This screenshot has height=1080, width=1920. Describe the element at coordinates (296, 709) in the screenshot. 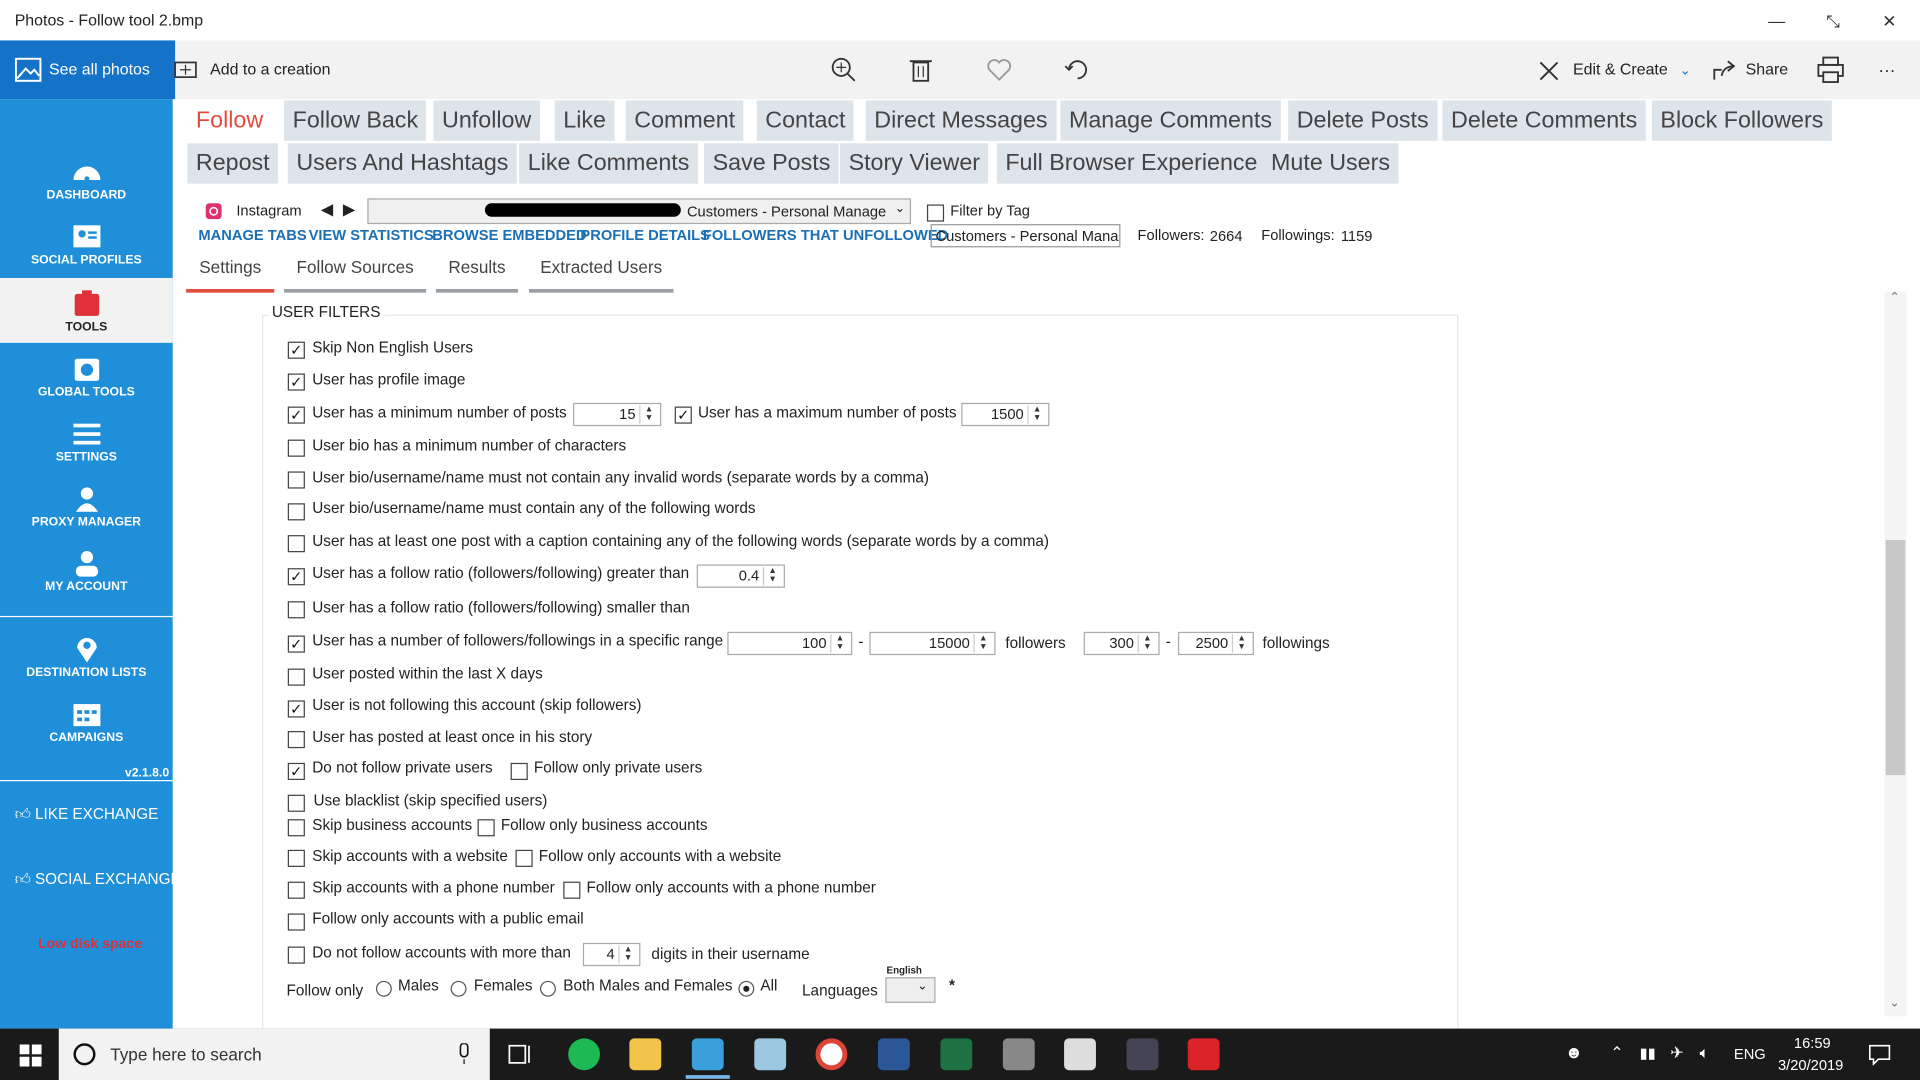

I see `not-following-checkbox: ✓` at that location.